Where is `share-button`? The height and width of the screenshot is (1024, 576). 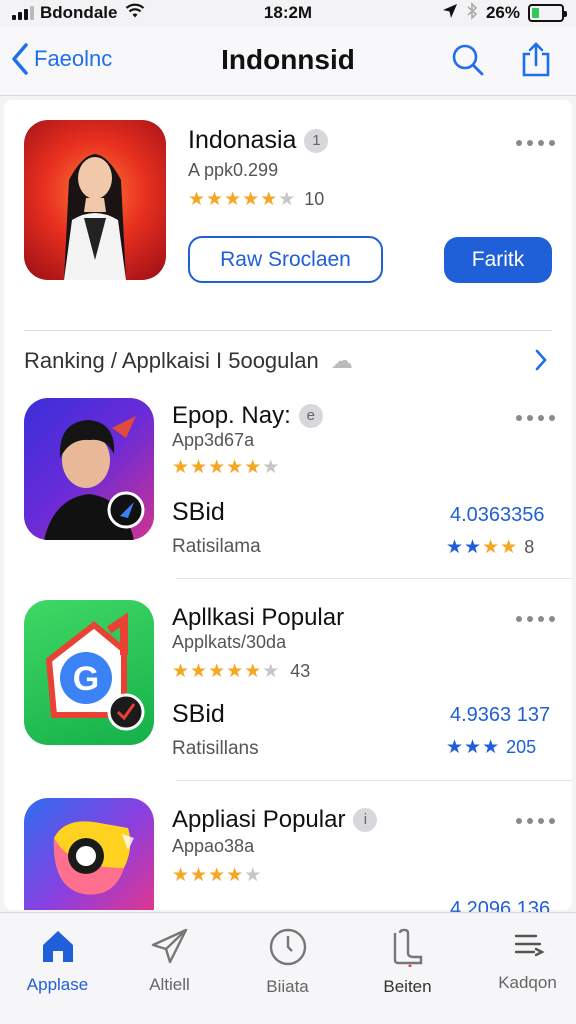 share-button is located at coordinates (536, 60).